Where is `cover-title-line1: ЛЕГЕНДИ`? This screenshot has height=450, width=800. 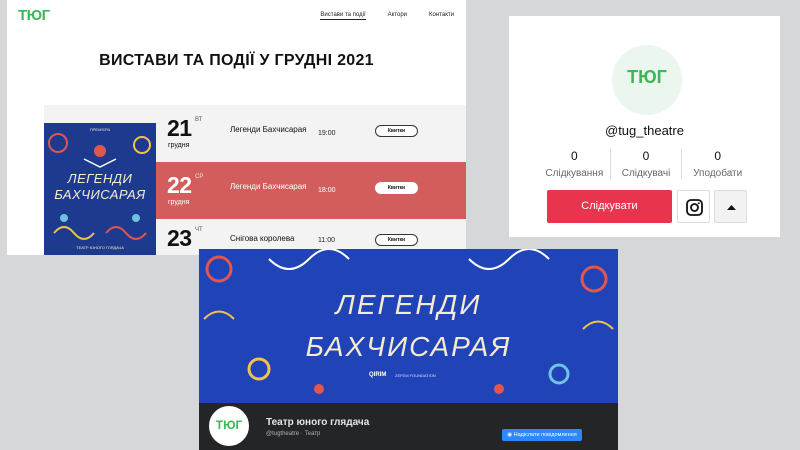
cover-title-line1: ЛЕГЕНДИ is located at coordinates (408, 304).